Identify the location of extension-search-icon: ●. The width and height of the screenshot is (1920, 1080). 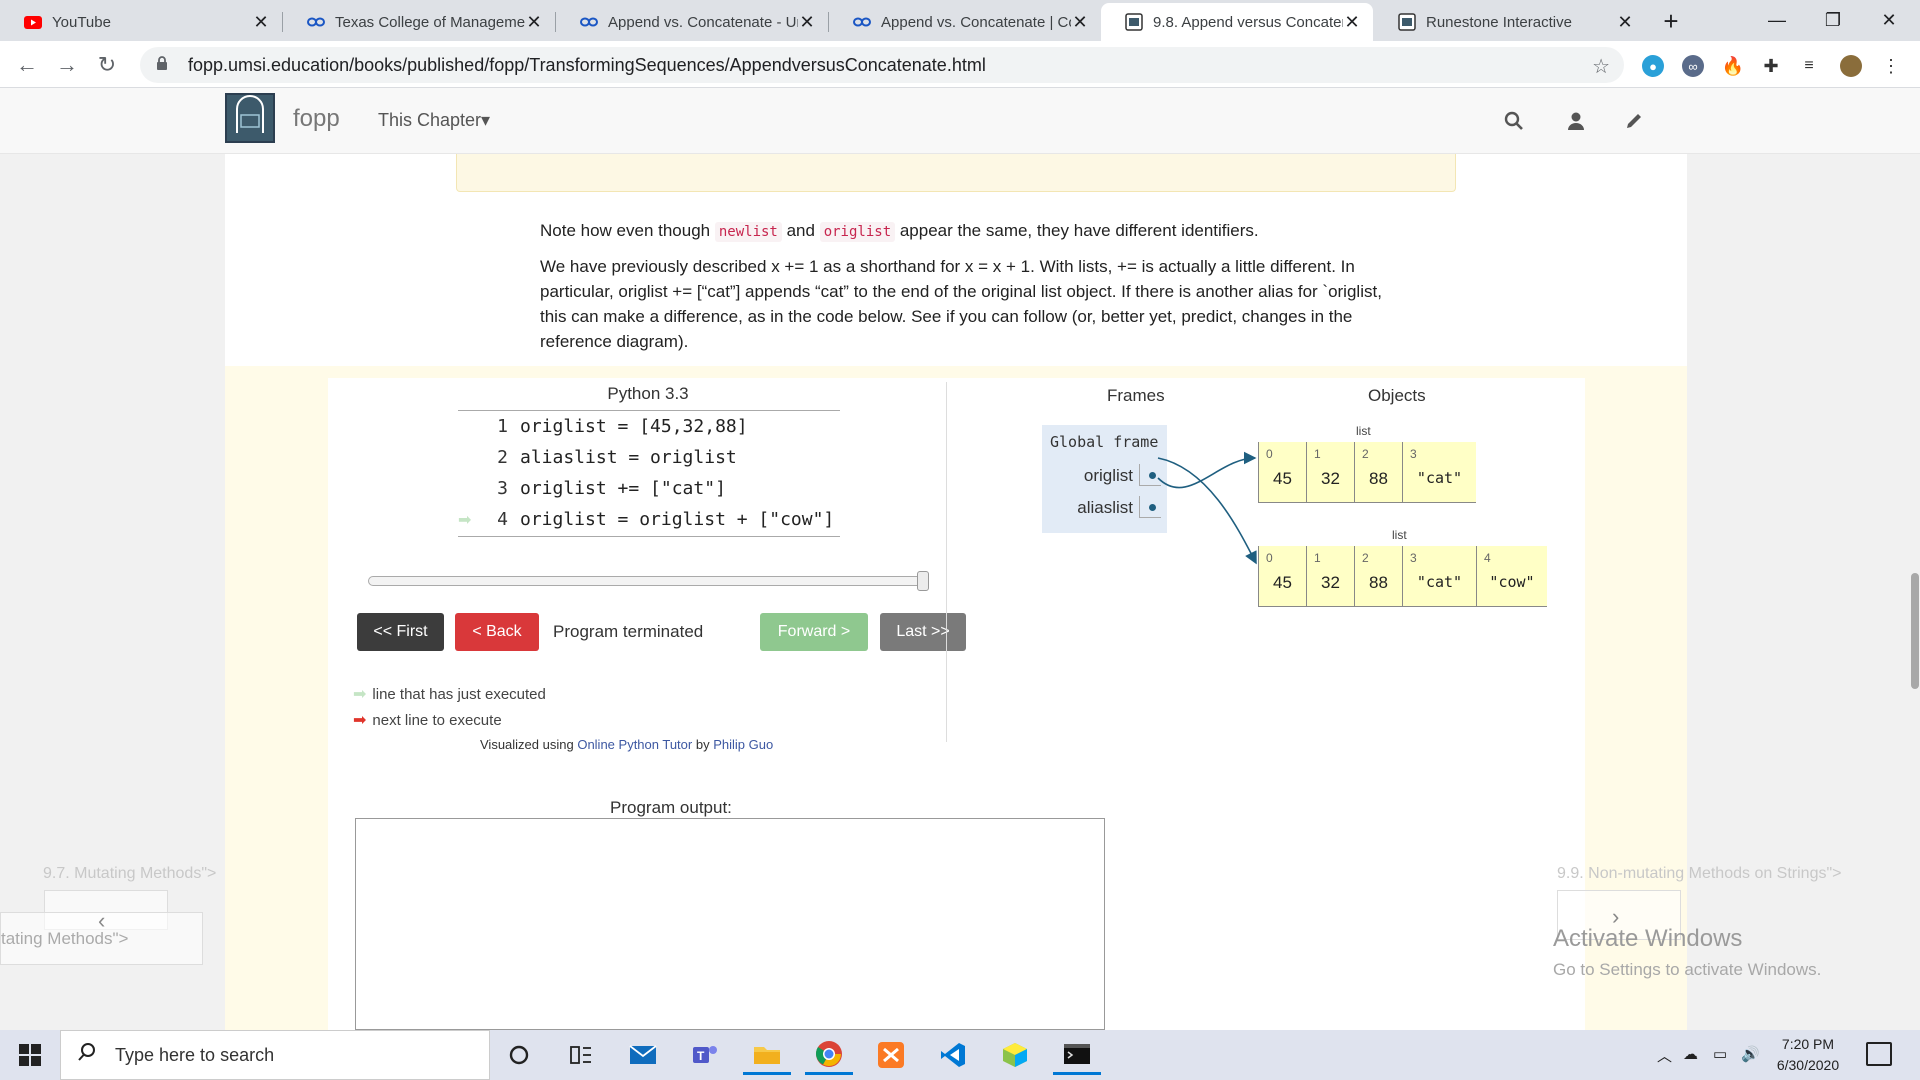
(1653, 66).